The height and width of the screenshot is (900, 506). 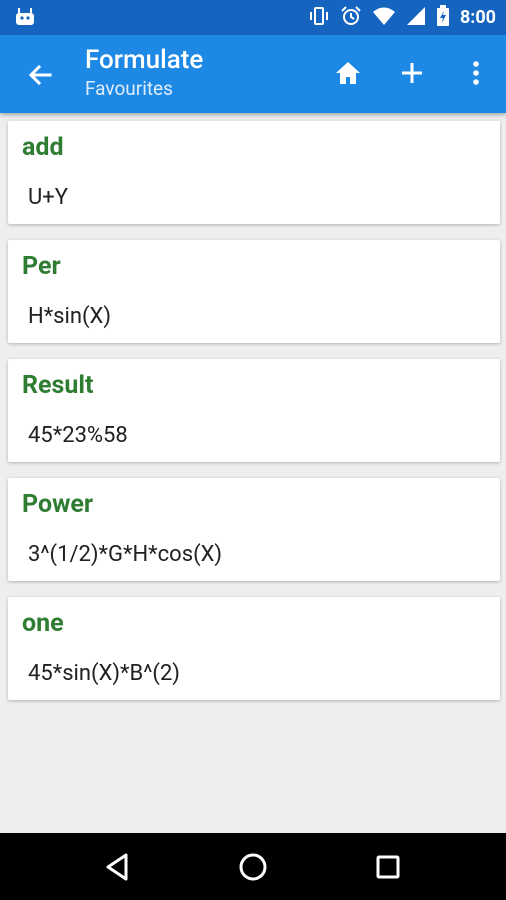 I want to click on formula-expression: 45*sin(X)*B^(2), so click(x=104, y=673).